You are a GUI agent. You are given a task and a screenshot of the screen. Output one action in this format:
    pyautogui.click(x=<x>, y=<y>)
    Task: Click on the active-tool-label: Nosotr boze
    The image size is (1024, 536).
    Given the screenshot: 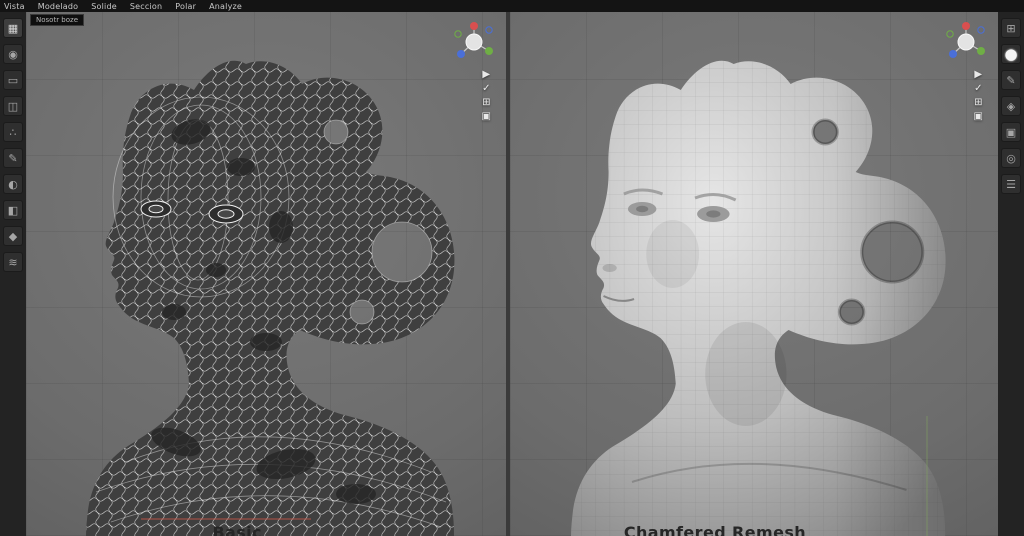 What is the action you would take?
    pyautogui.click(x=57, y=20)
    